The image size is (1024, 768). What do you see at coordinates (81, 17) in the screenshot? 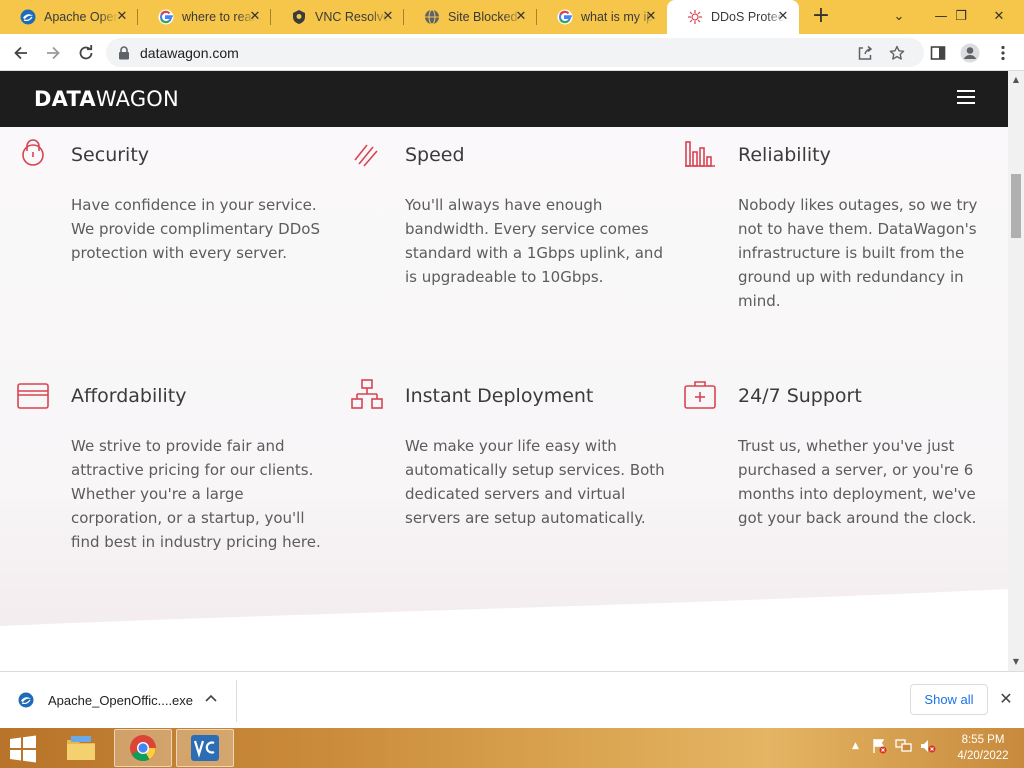
I see `tab-title: Apache OpenOffice` at bounding box center [81, 17].